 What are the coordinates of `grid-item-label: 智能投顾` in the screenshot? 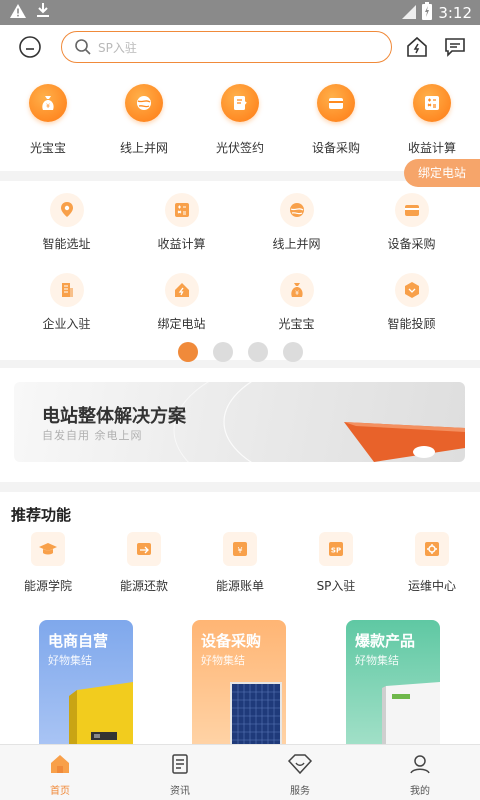 It's located at (411, 324).